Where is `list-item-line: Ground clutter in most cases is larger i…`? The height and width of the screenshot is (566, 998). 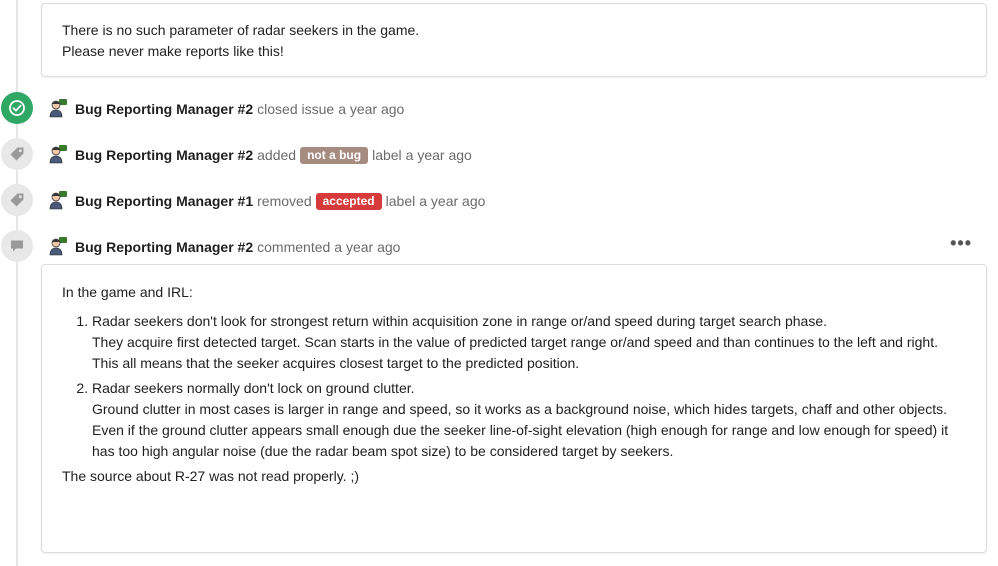
list-item-line: Ground clutter in most cases is larger i… is located at coordinates (519, 409).